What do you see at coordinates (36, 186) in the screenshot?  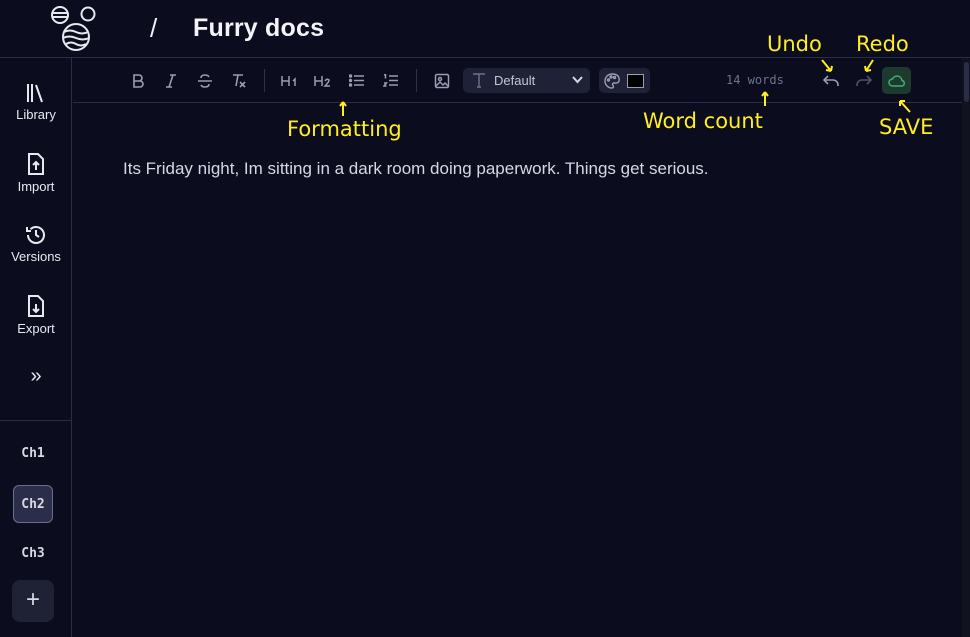 I see `sidebar-item-label: Import` at bounding box center [36, 186].